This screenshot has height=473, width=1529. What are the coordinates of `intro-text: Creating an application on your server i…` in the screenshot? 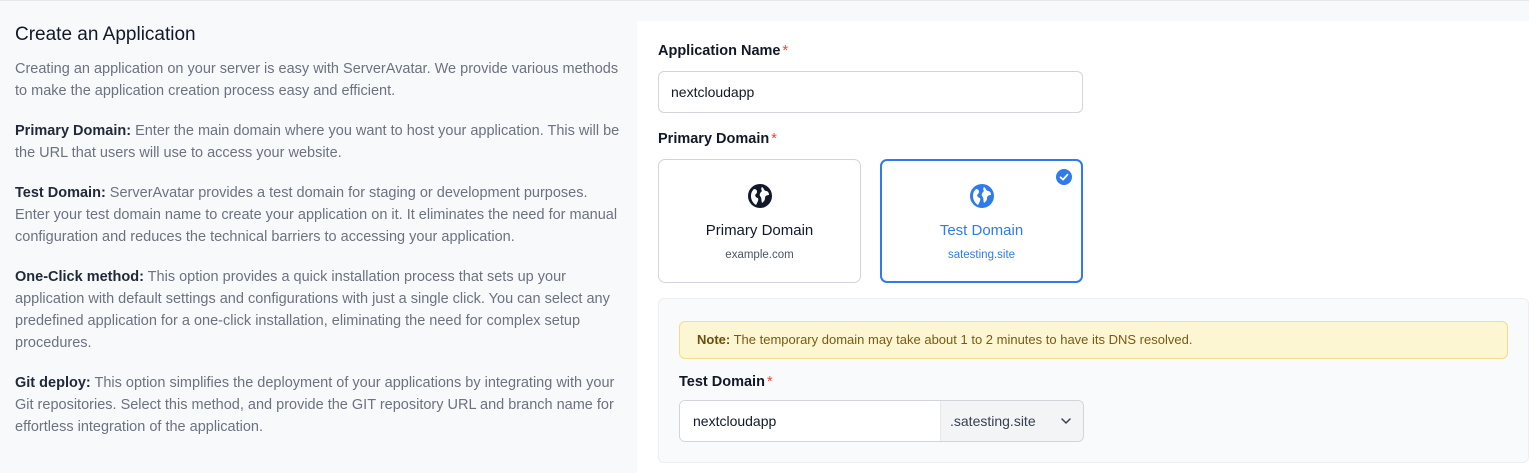 It's located at (317, 80).